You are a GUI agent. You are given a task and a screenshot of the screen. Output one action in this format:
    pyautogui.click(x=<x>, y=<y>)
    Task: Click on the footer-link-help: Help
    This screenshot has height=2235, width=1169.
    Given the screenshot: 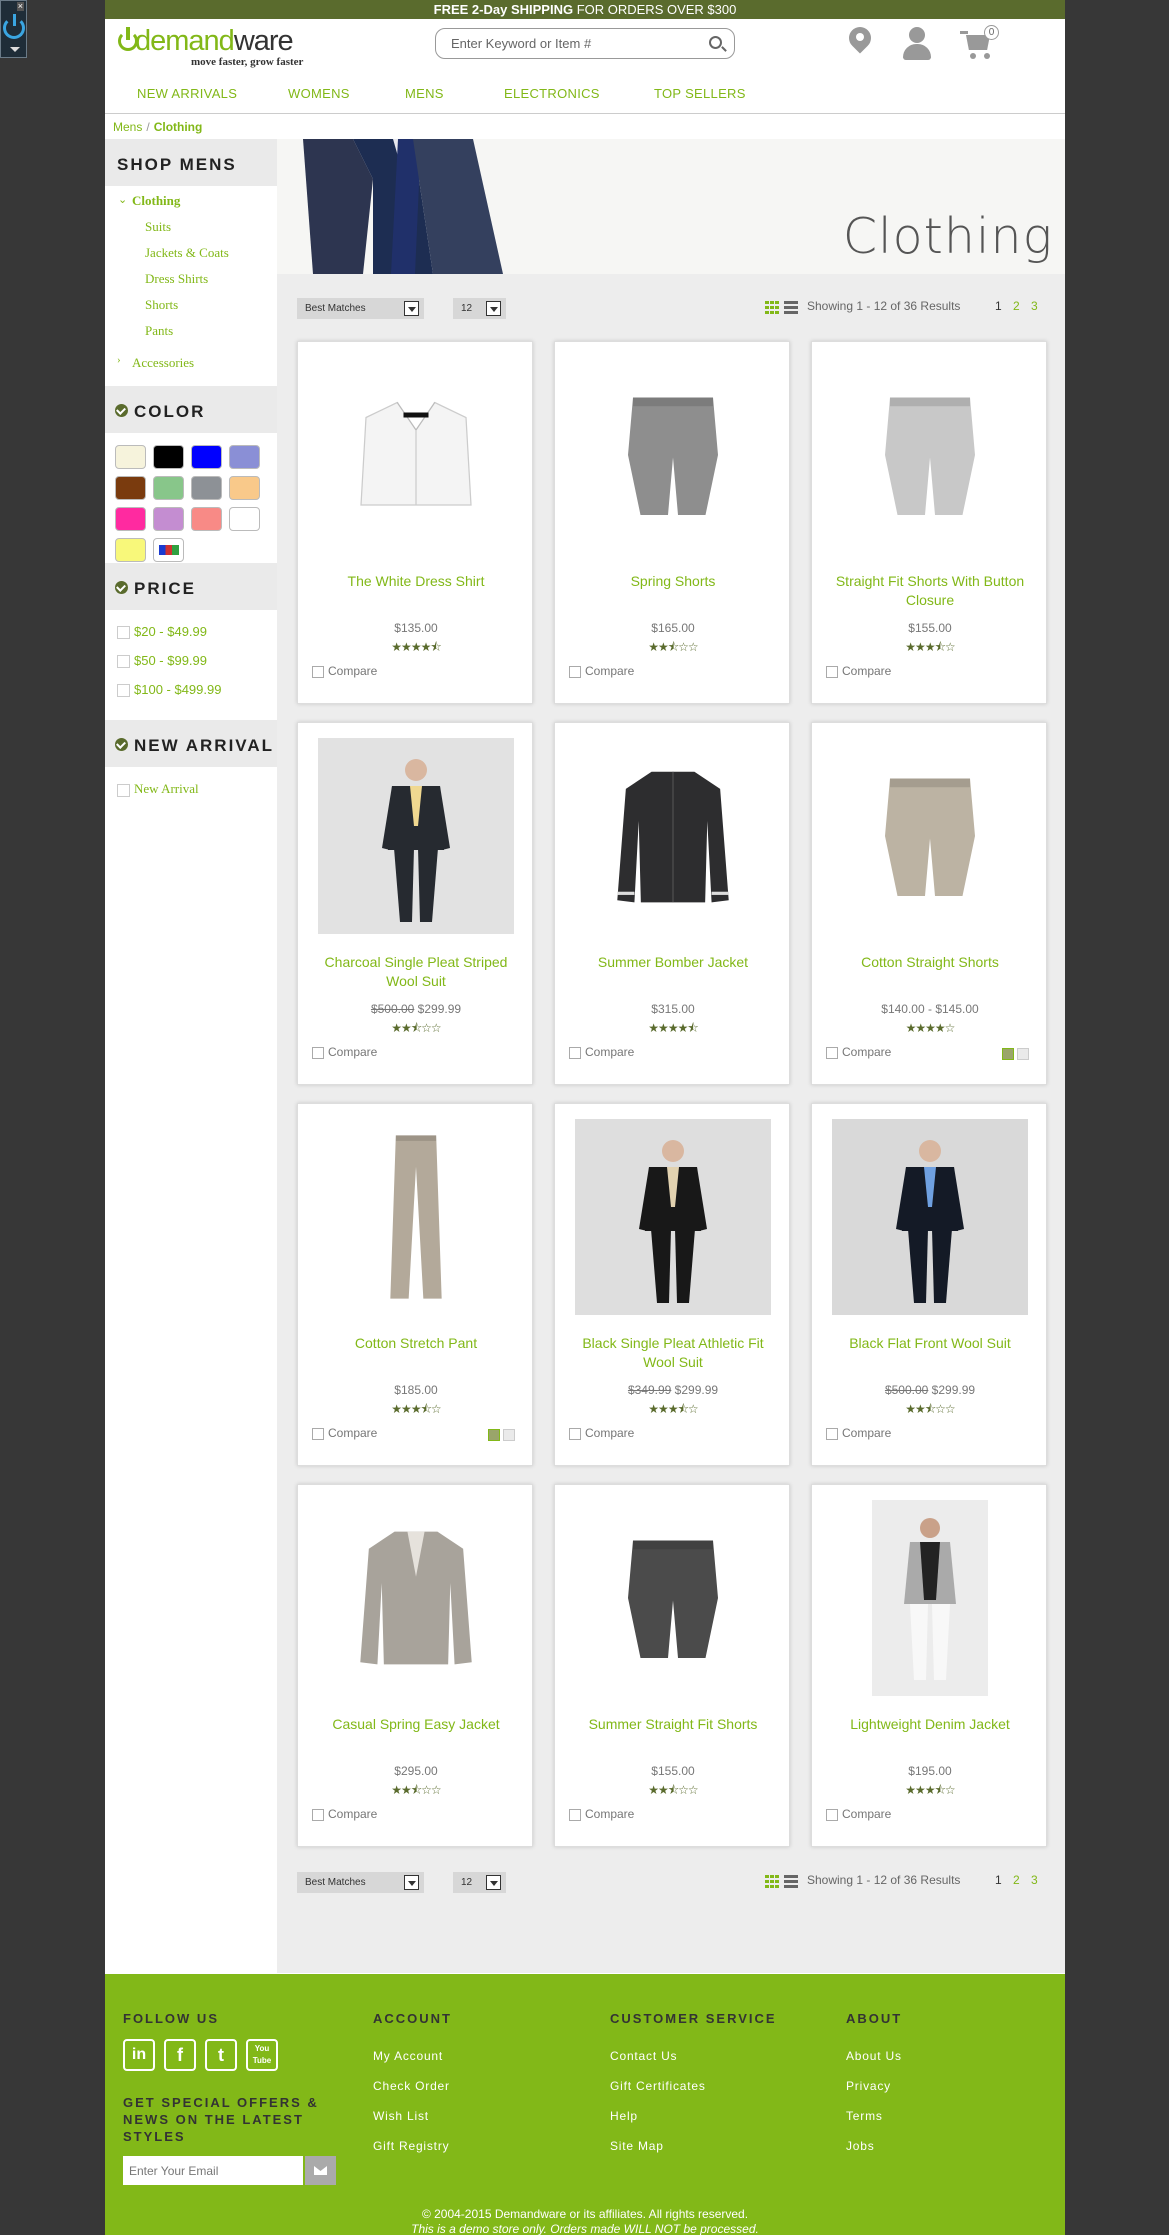 What is the action you would take?
    pyautogui.click(x=624, y=2116)
    